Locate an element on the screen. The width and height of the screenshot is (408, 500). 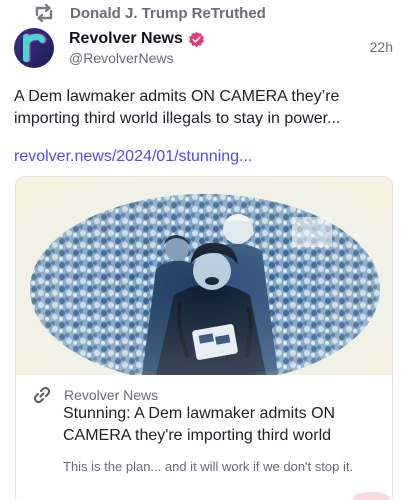
retruth-banner: Donald J. Trump ReTruthed is located at coordinates (149, 13).